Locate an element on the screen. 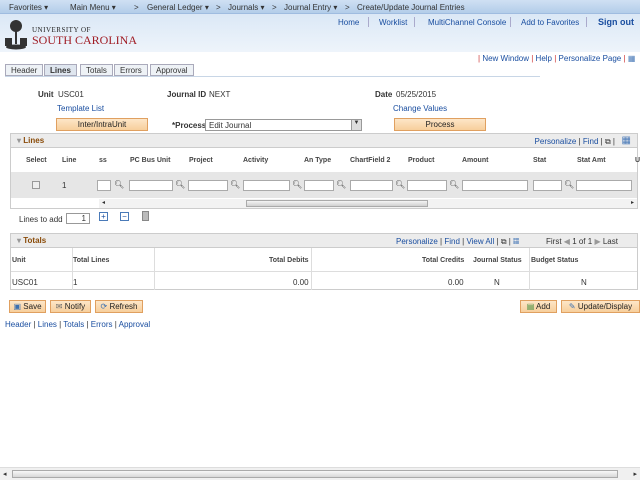  total-credits-cell: 0.00 is located at coordinates (456, 282).